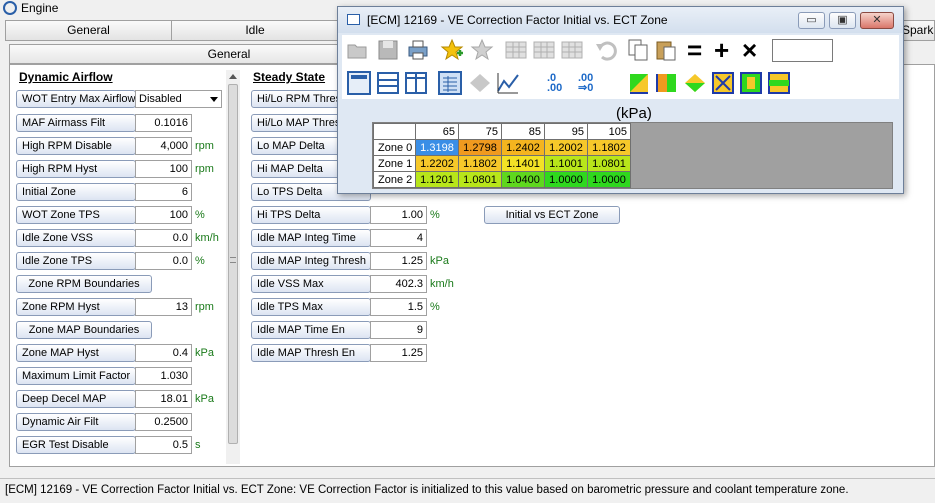 The height and width of the screenshot is (503, 935). Describe the element at coordinates (523, 147) in the screenshot. I see `table-cell: 1.2402` at that location.